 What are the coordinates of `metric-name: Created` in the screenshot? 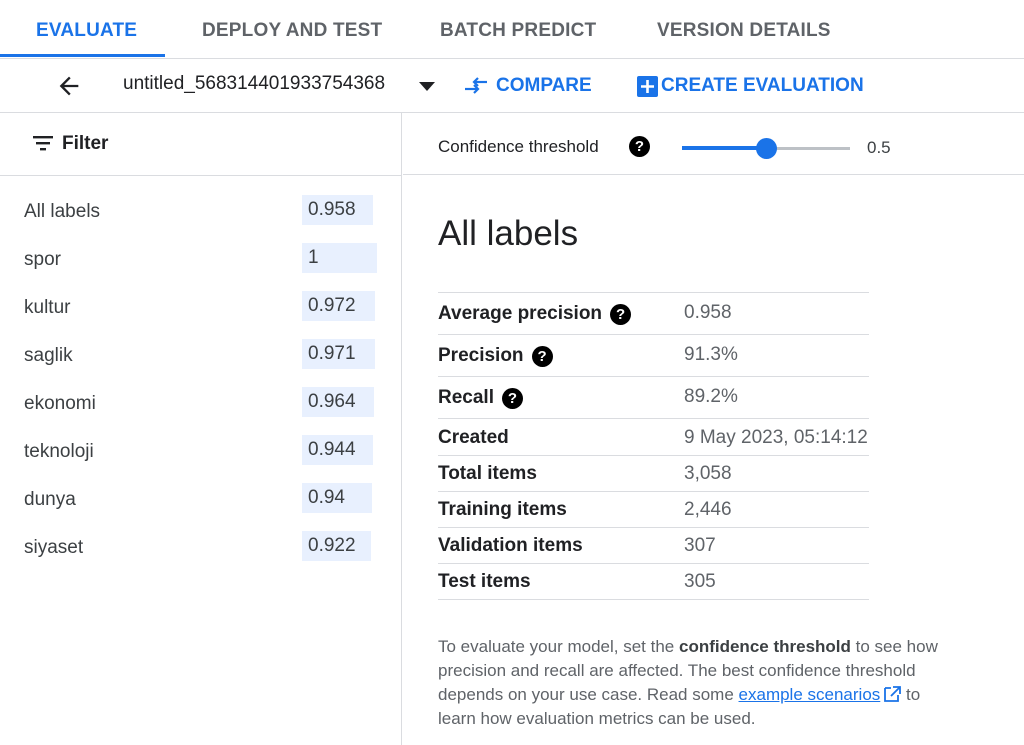 It's located at (473, 437).